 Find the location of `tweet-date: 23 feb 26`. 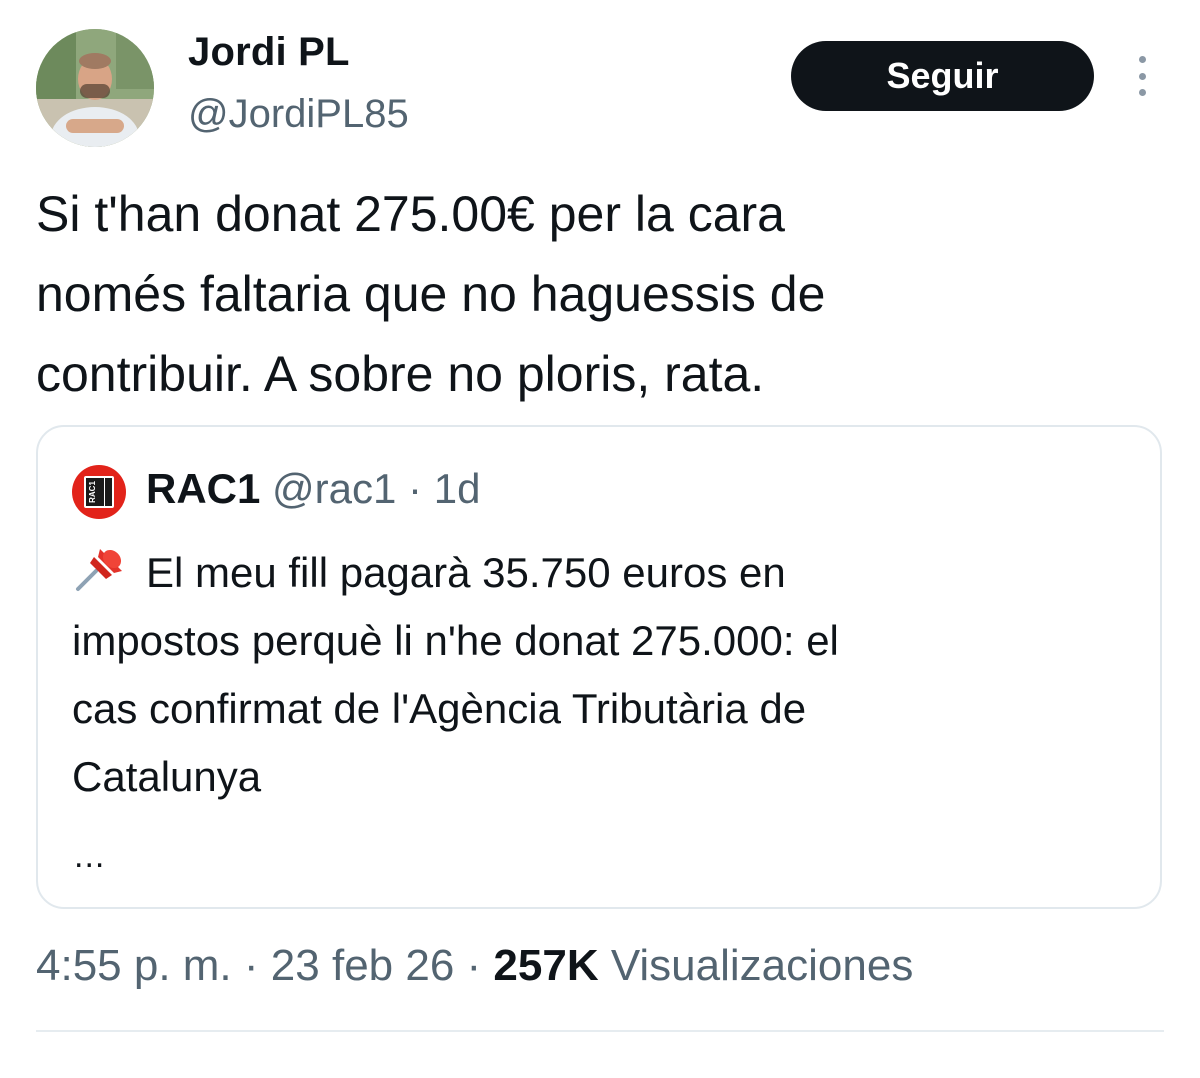

tweet-date: 23 feb 26 is located at coordinates (363, 965).